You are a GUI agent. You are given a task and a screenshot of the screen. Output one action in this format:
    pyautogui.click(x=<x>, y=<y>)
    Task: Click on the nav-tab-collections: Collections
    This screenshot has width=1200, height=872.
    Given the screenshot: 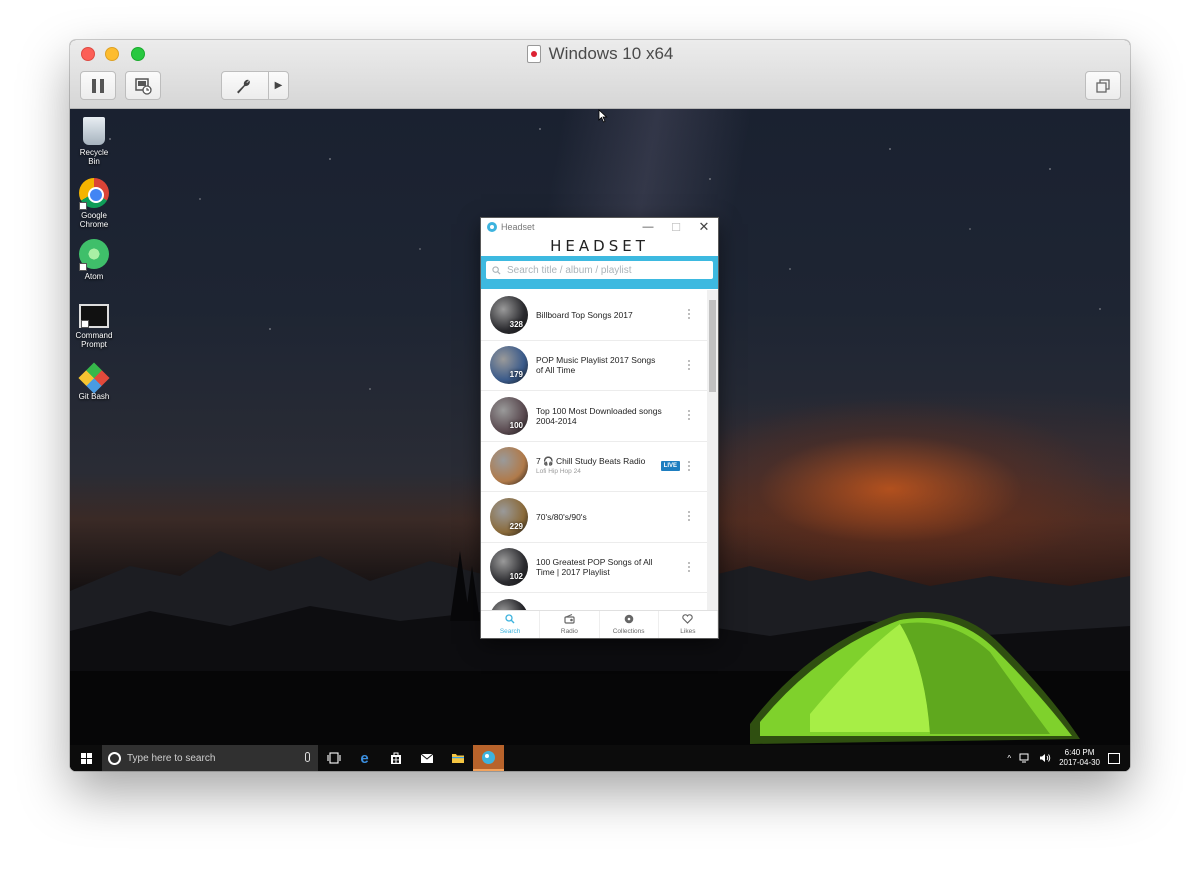 What is the action you would take?
    pyautogui.click(x=629, y=624)
    